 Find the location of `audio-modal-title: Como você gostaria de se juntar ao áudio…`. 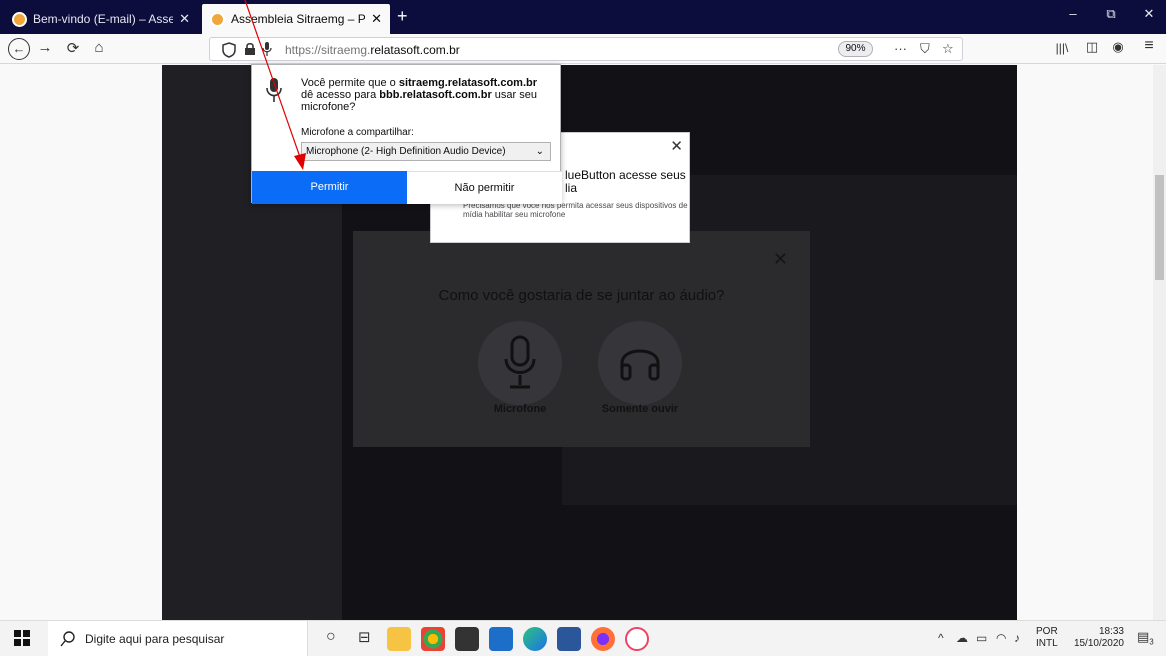

audio-modal-title: Como você gostaria de se juntar ao áudio… is located at coordinates (581, 295).